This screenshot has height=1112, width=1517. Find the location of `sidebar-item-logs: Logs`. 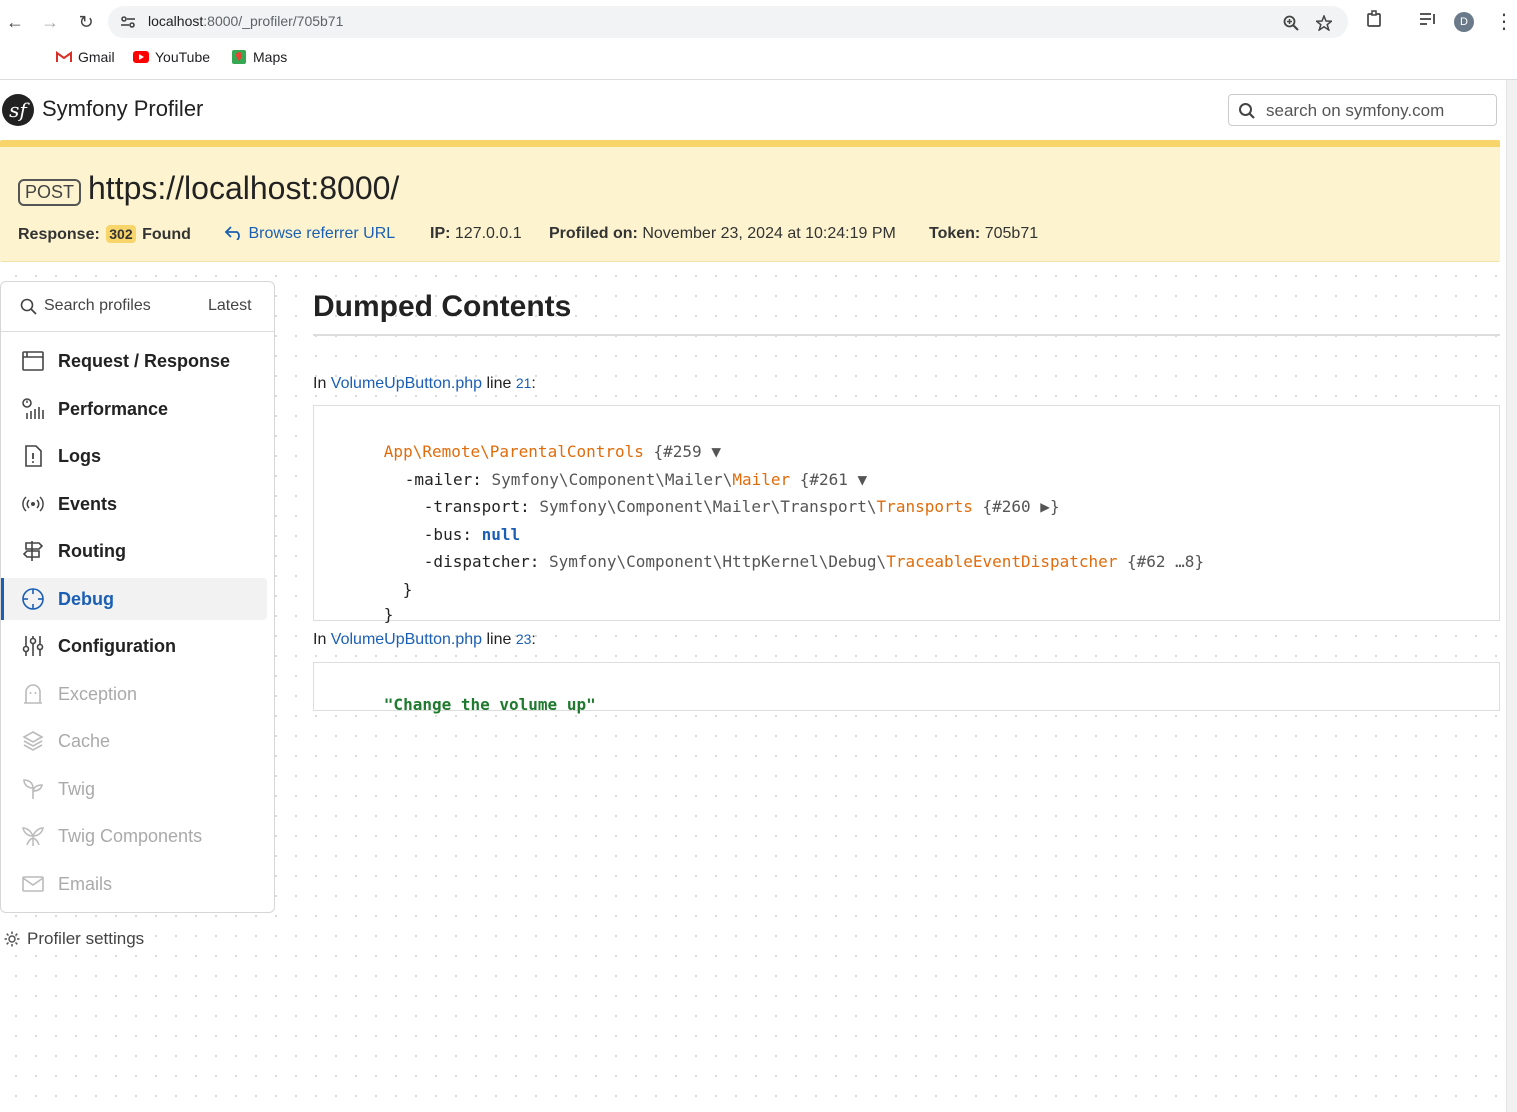

sidebar-item-logs: Logs is located at coordinates (134, 456).